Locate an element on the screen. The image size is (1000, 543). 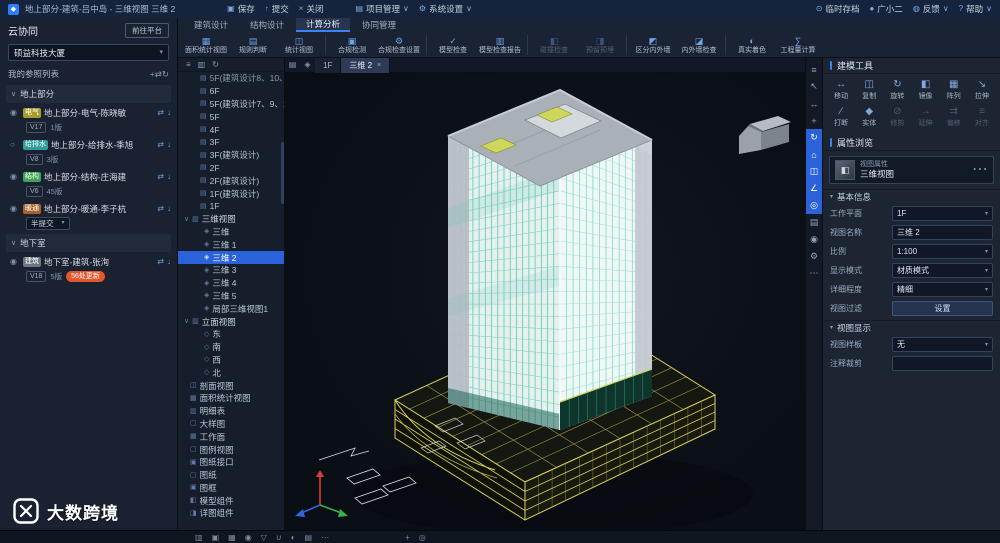
viewport-tab: 三维 2 × is located at coordinates (366, 65).